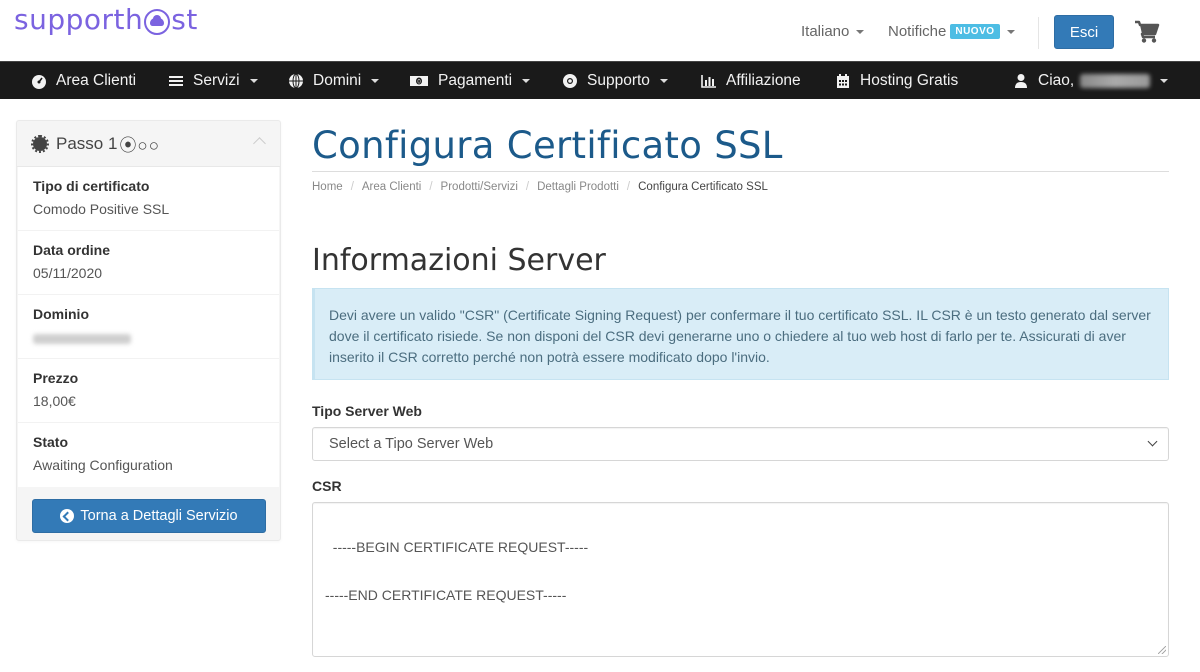 The image size is (1200, 672). Describe the element at coordinates (917, 31) in the screenshot. I see `notifications-label: Notifiche` at that location.